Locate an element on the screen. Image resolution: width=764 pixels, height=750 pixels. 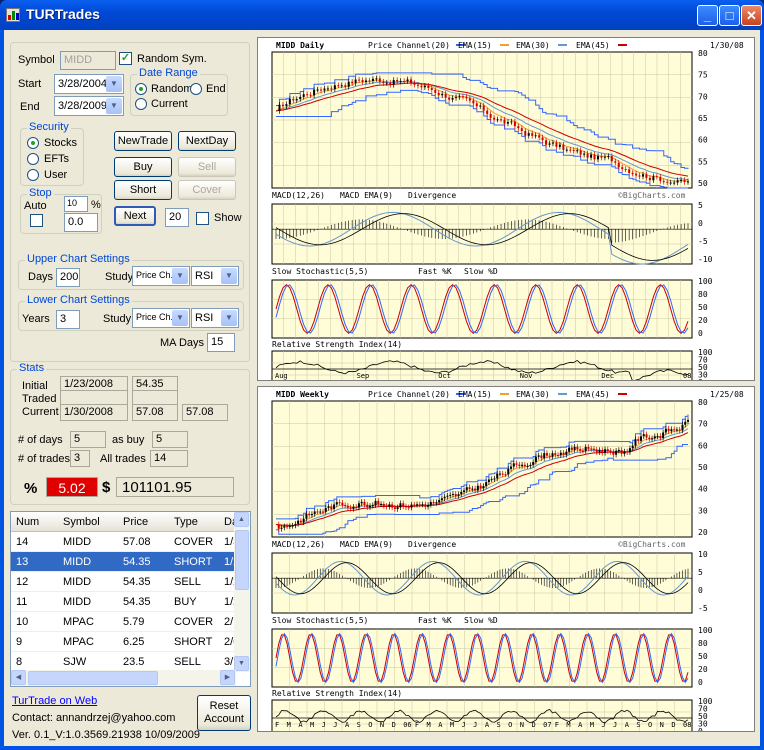
lower-years-input: 3 is located at coordinates (68, 319).